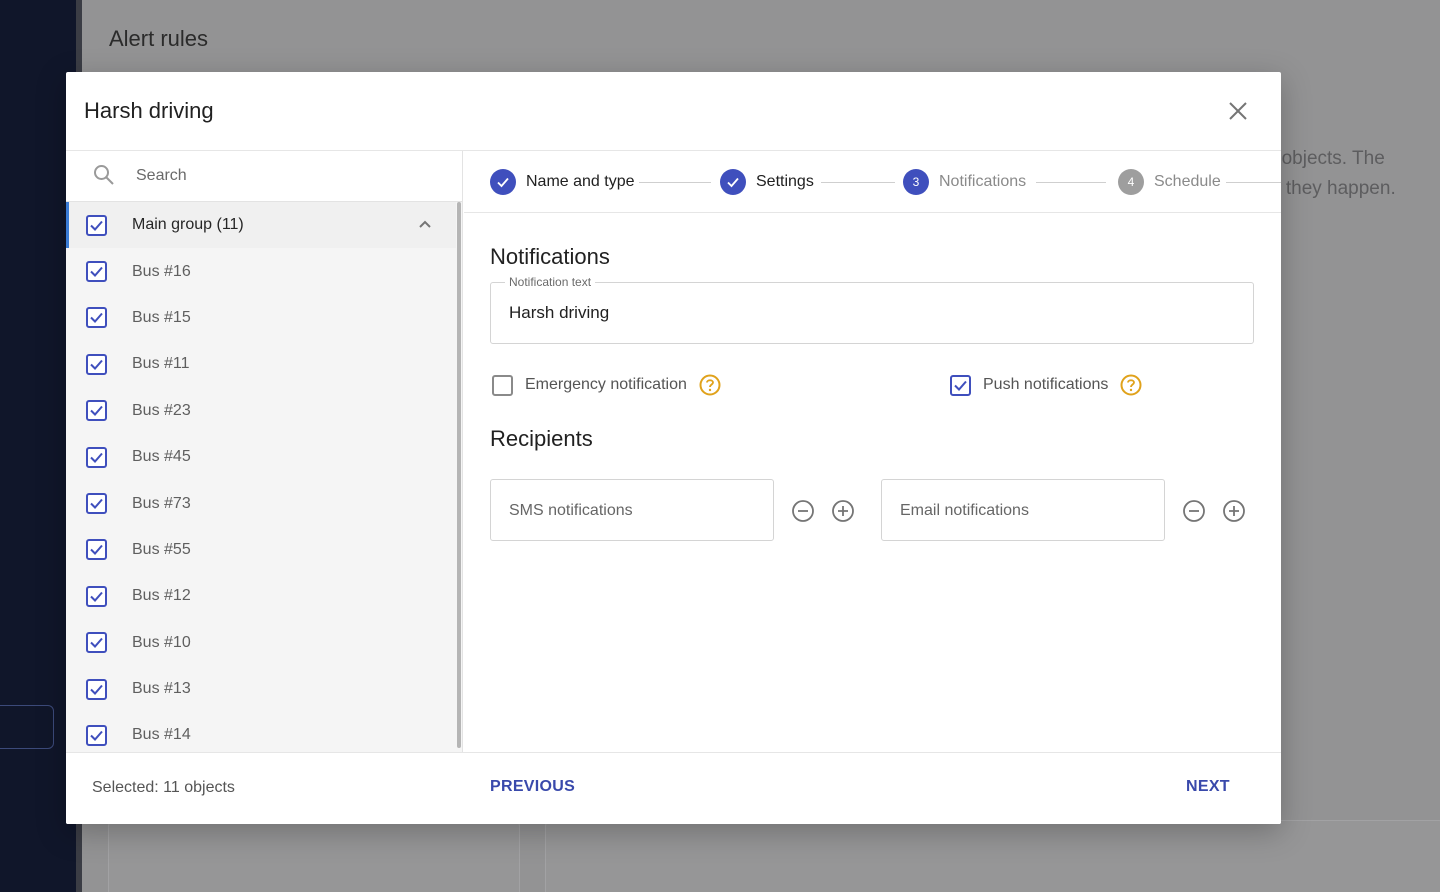 The width and height of the screenshot is (1440, 892). What do you see at coordinates (869, 313) in the screenshot?
I see `notification-text-input` at bounding box center [869, 313].